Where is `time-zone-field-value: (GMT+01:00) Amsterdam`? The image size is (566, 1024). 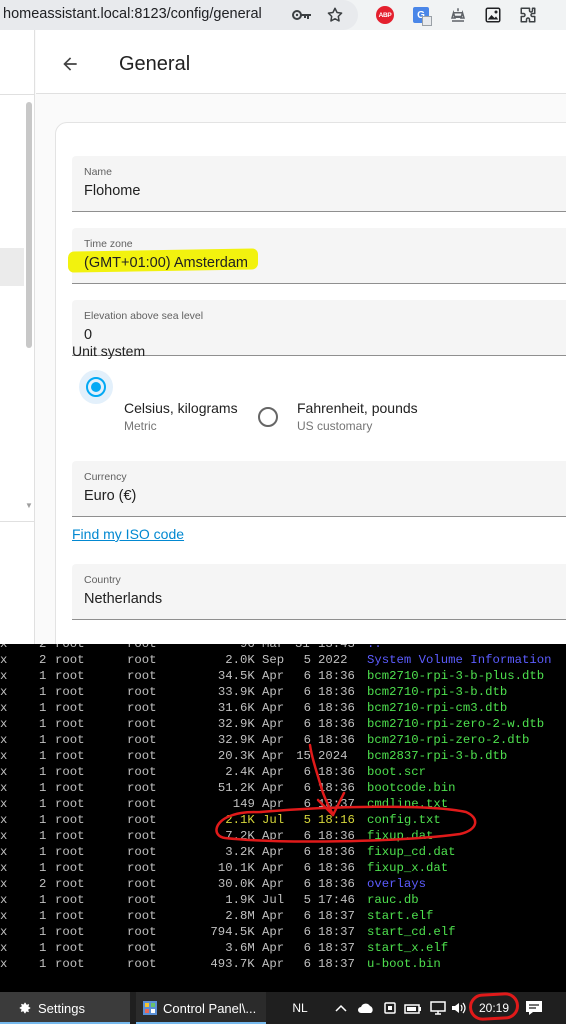
time-zone-field-value: (GMT+01:00) Amsterdam is located at coordinates (166, 263).